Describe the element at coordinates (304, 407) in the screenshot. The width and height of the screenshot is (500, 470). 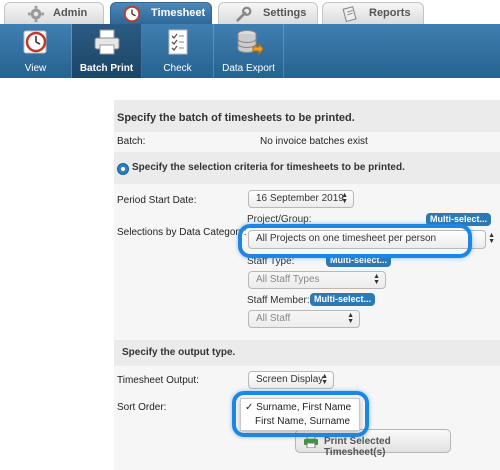
I see `sort-option-label: Surname, First Name` at that location.